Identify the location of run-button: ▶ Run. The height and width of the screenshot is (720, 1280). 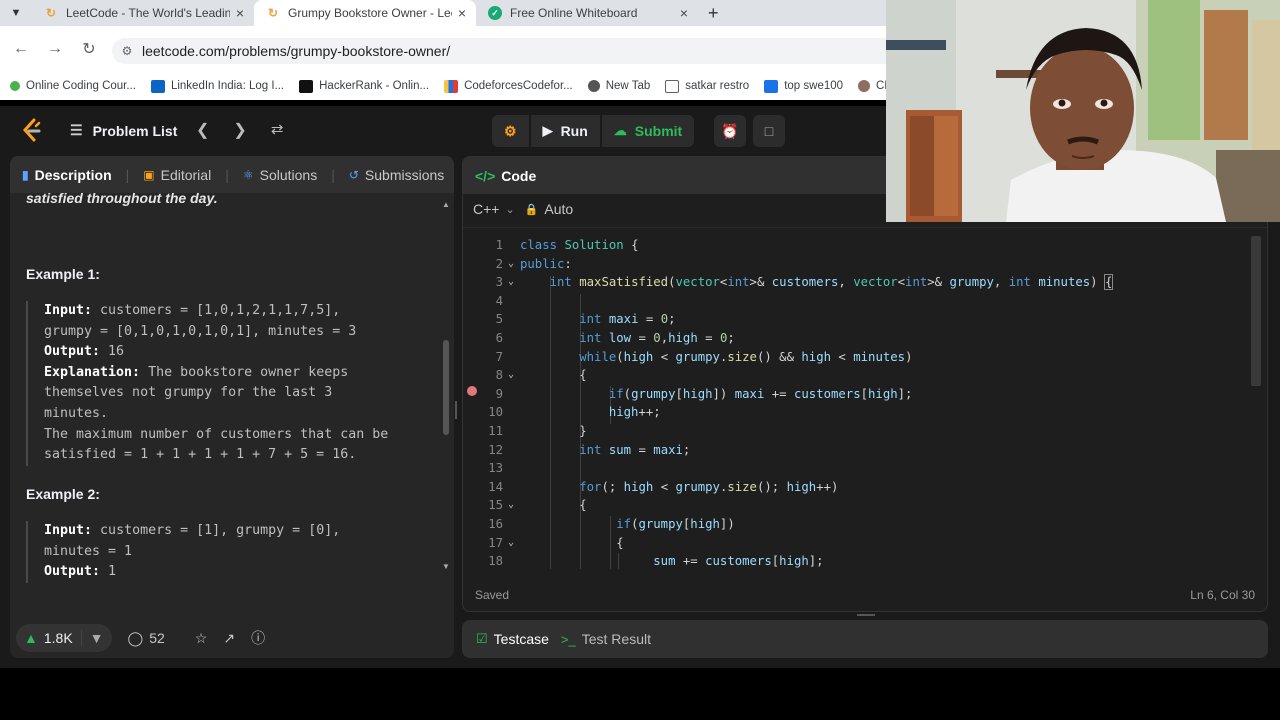
(565, 131).